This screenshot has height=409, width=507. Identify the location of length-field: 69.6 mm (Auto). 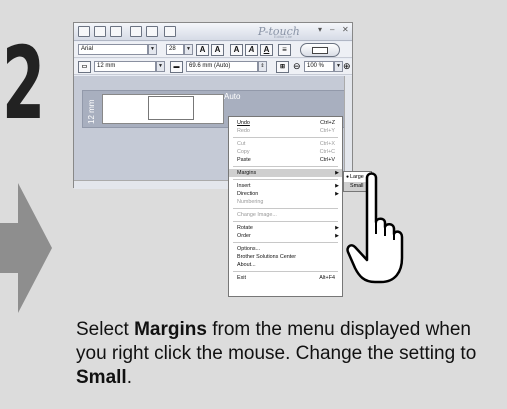
(222, 66).